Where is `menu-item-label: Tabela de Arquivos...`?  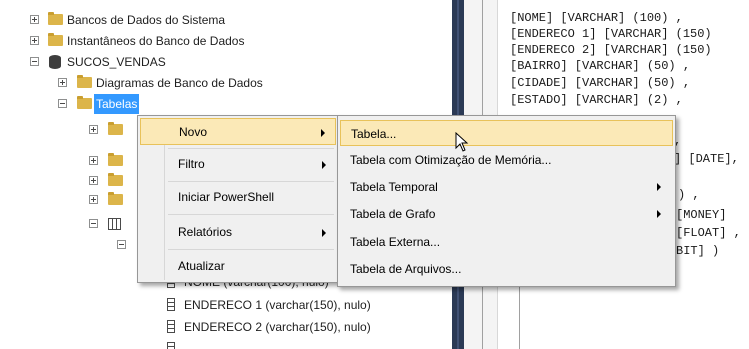
menu-item-label: Tabela de Arquivos... is located at coordinates (406, 269).